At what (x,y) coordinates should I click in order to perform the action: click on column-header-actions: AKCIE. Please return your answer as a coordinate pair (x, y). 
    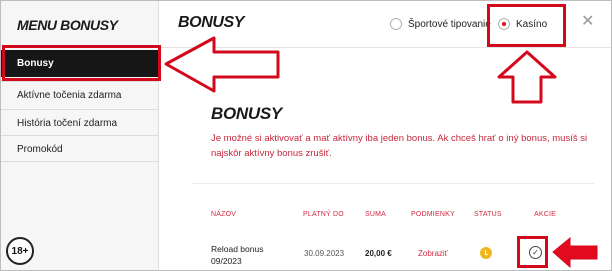
    Looking at the image, I should click on (545, 214).